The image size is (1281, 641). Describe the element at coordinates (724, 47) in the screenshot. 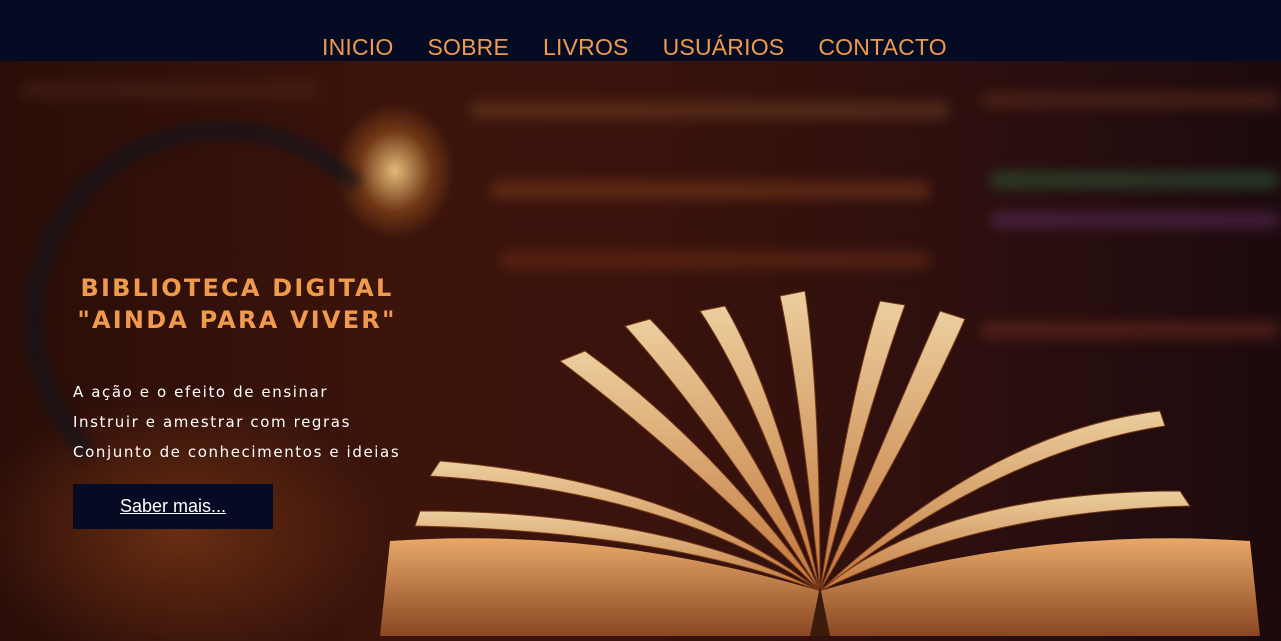

I see `nav-link-usuarios: USUÁRIOS` at that location.